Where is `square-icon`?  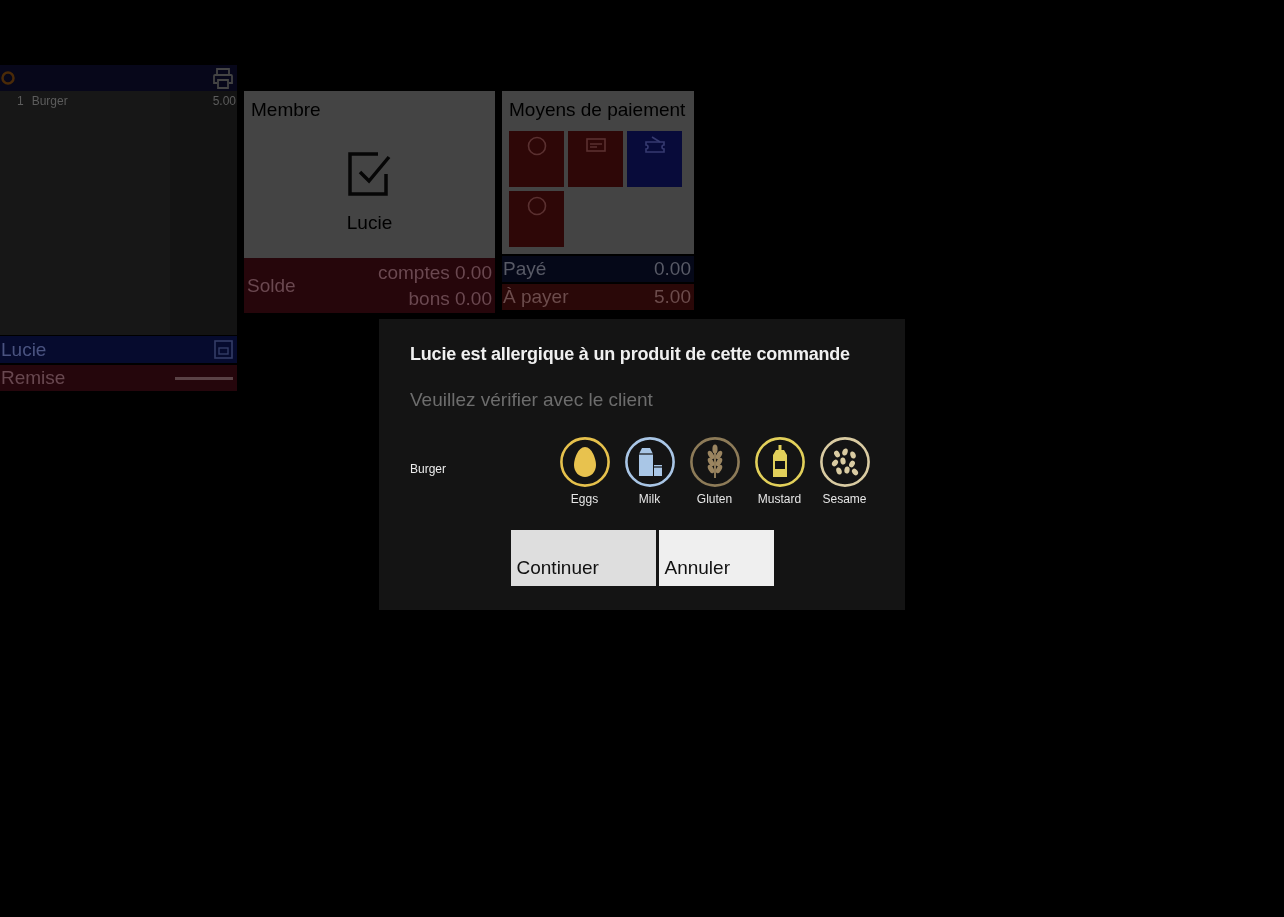
square-icon is located at coordinates (223, 349).